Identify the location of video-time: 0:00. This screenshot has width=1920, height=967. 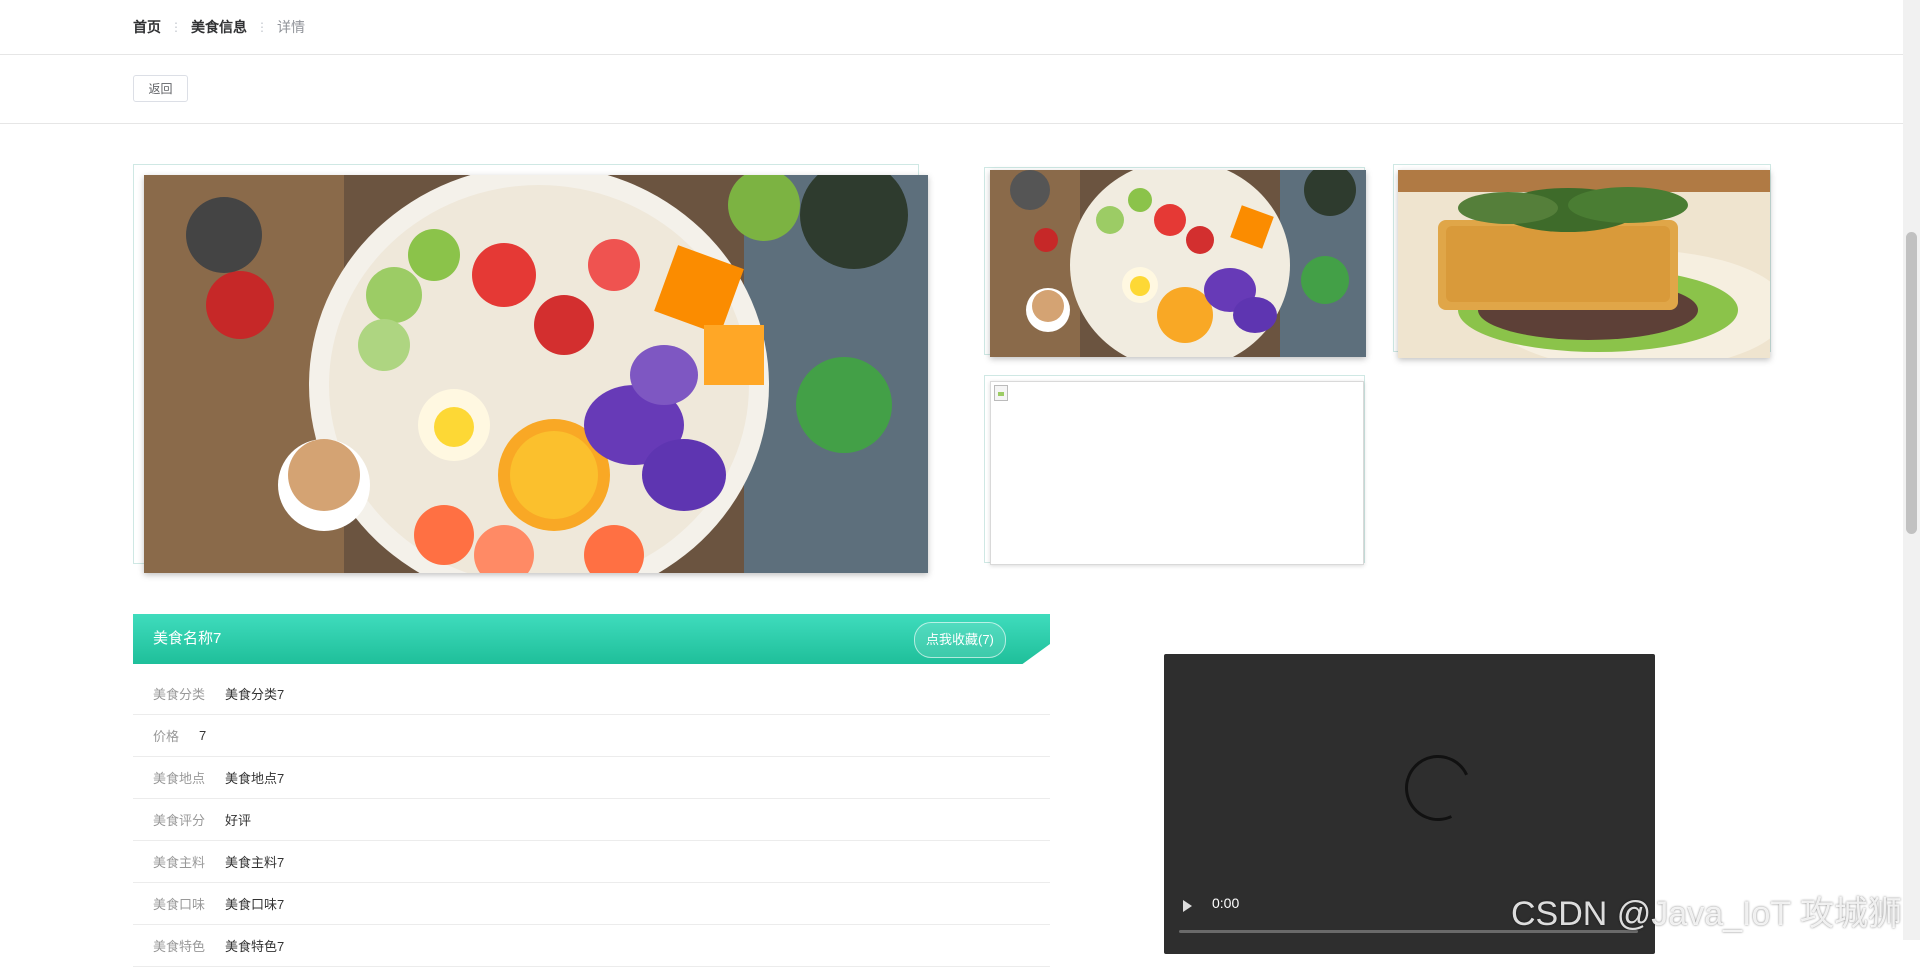
(1226, 903).